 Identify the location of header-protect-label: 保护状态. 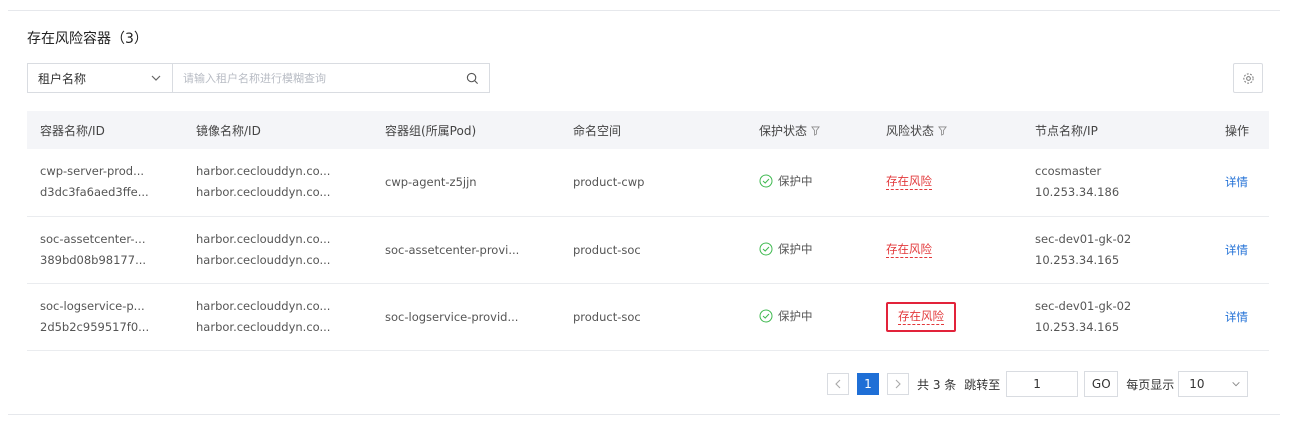
(783, 130).